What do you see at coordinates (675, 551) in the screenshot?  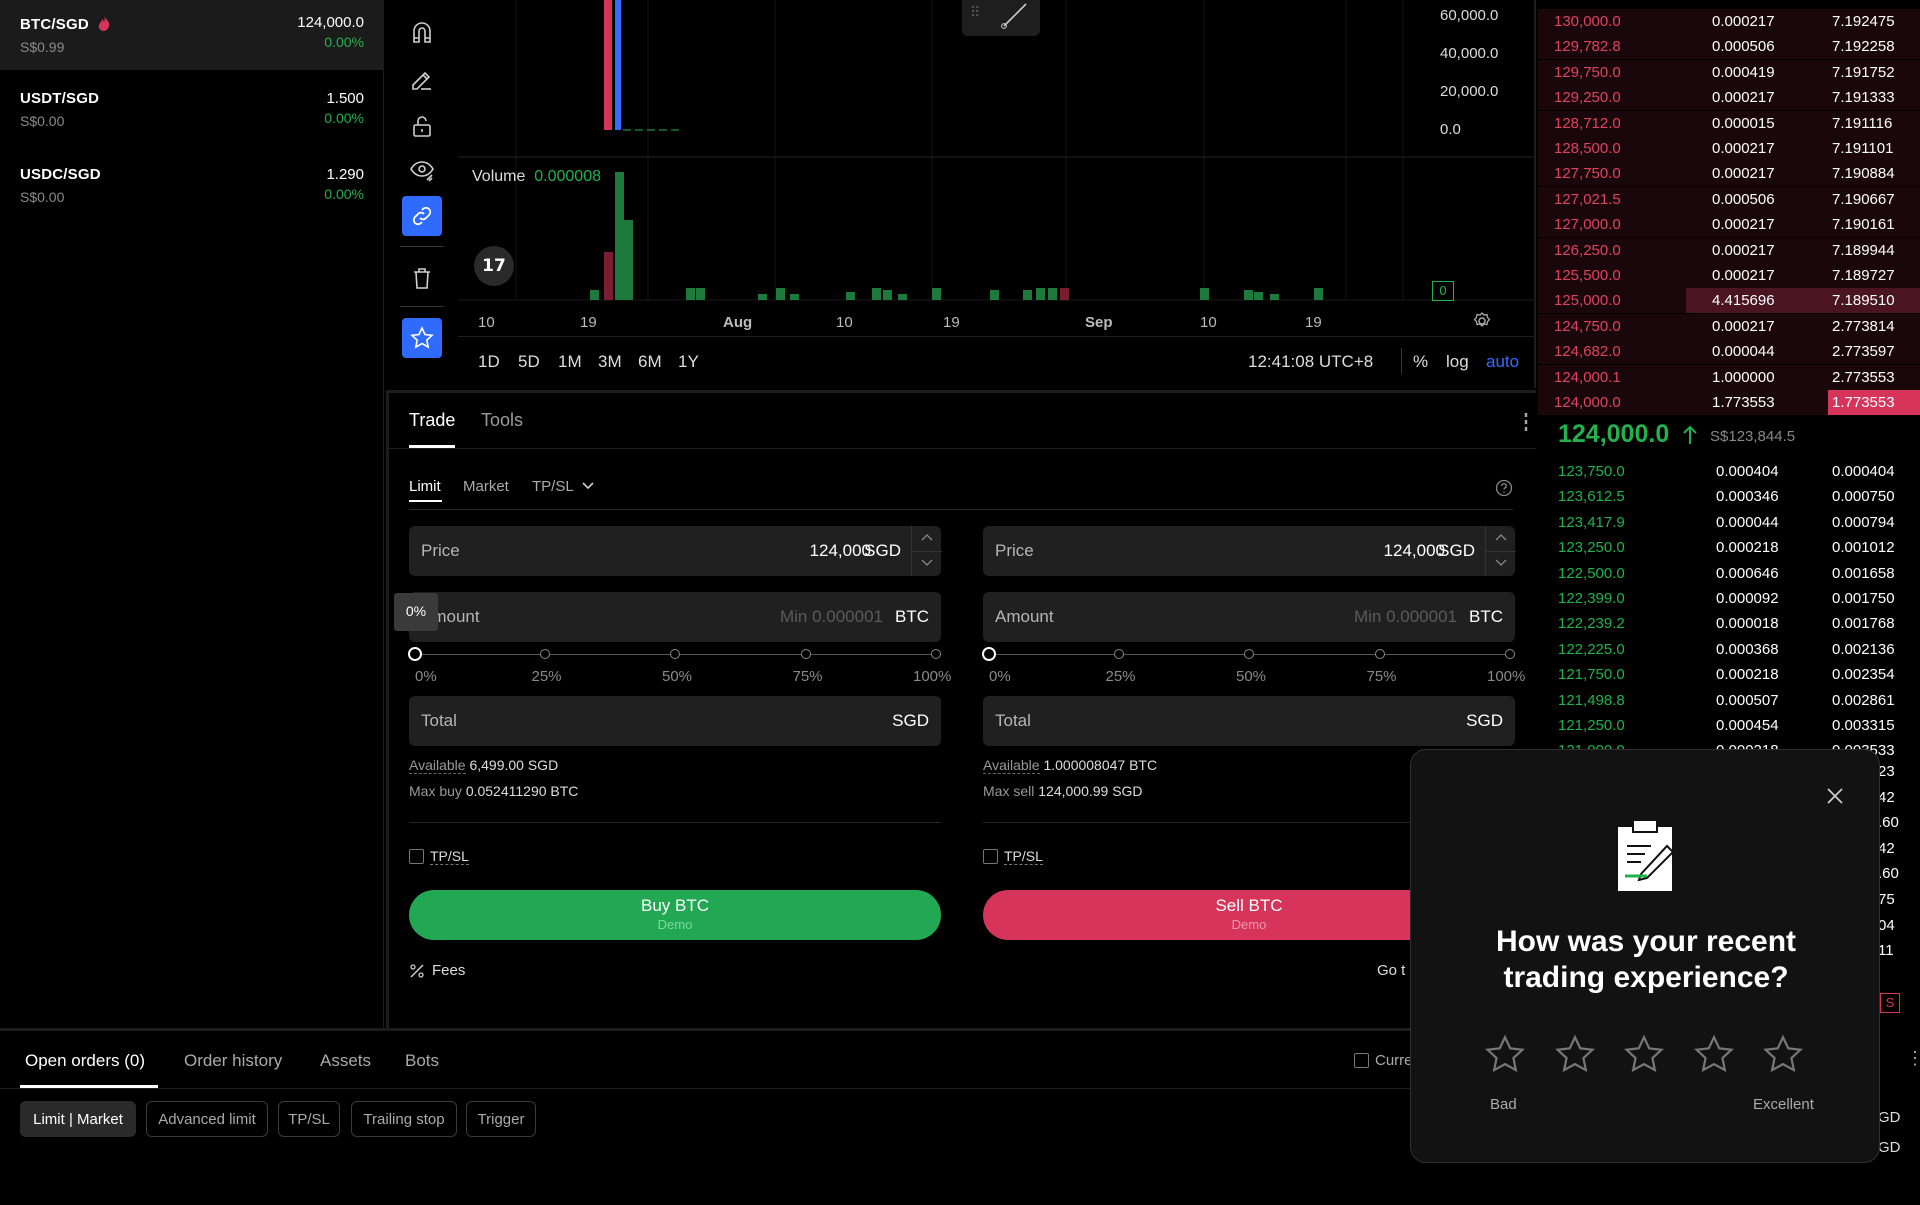 I see `buy-price-field: Price 124,000 SGD` at bounding box center [675, 551].